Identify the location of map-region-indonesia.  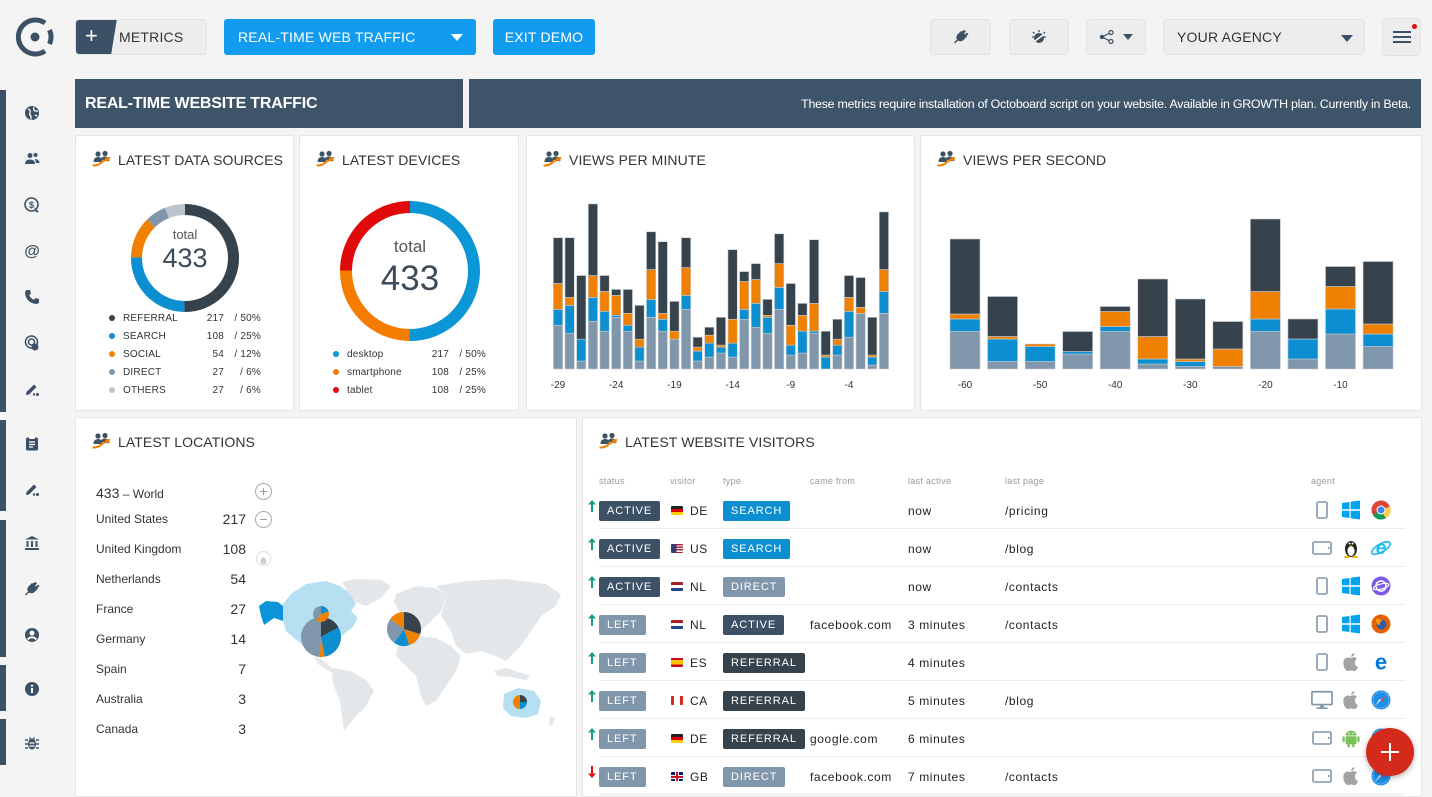
(512, 674).